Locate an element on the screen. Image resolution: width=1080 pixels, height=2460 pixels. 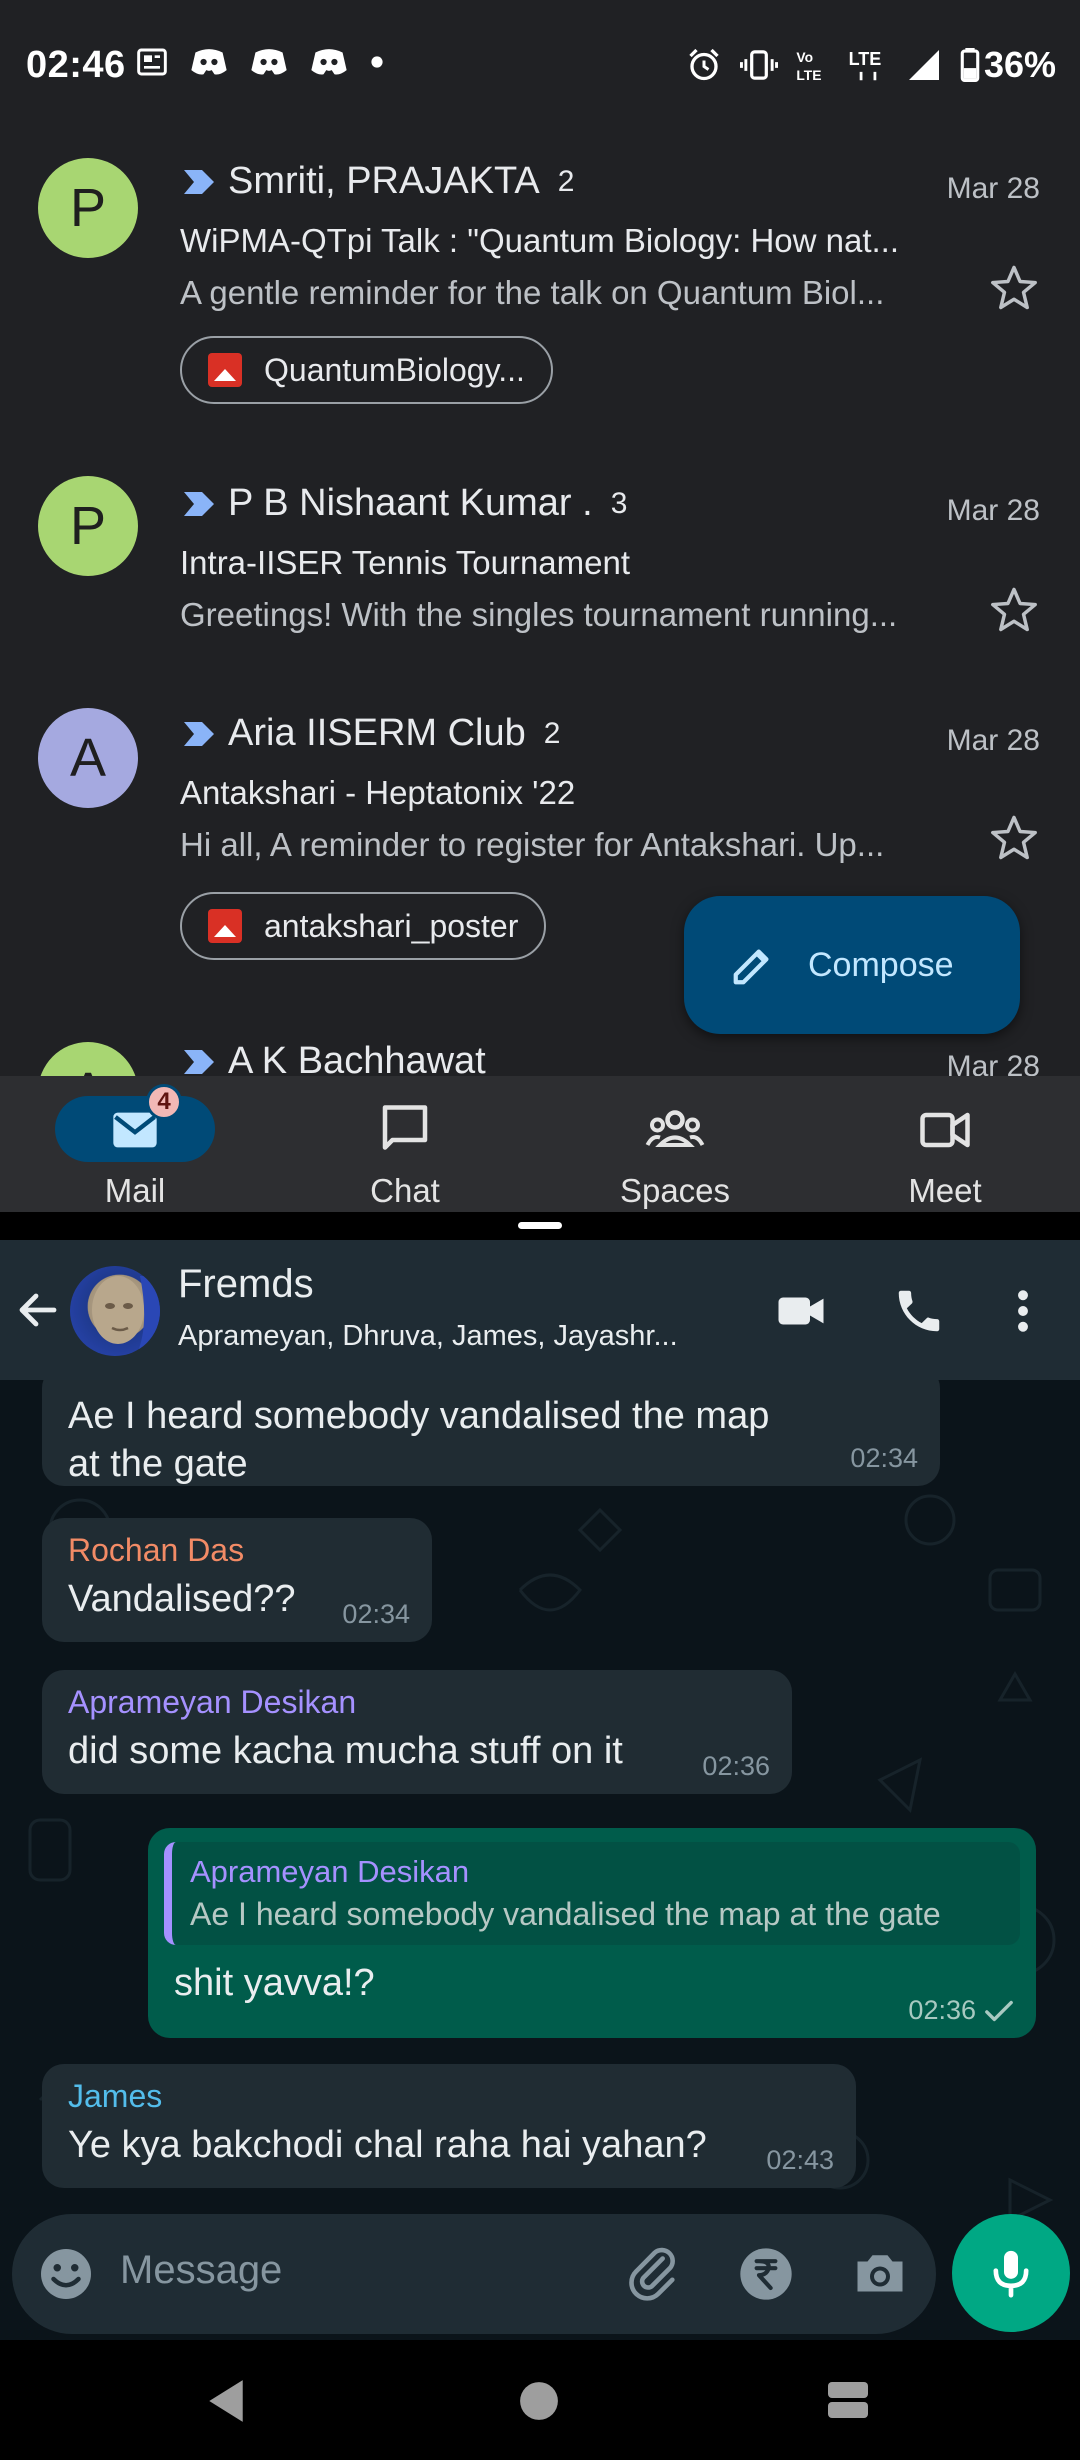
message-sender: Rochan Das is located at coordinates (237, 1550).